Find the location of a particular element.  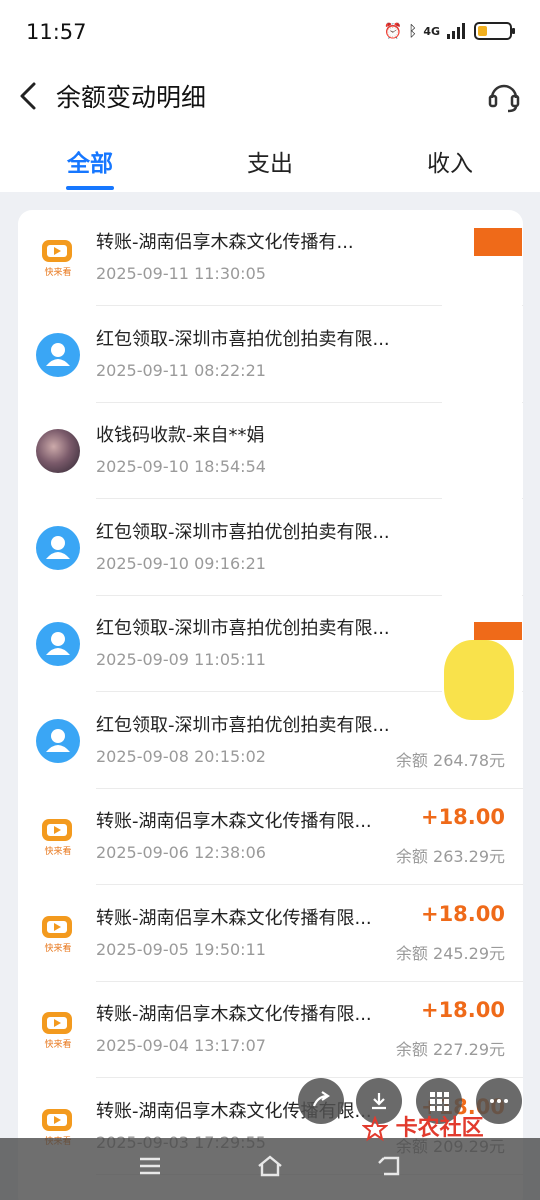

active-tab-indicator is located at coordinates (90, 188).